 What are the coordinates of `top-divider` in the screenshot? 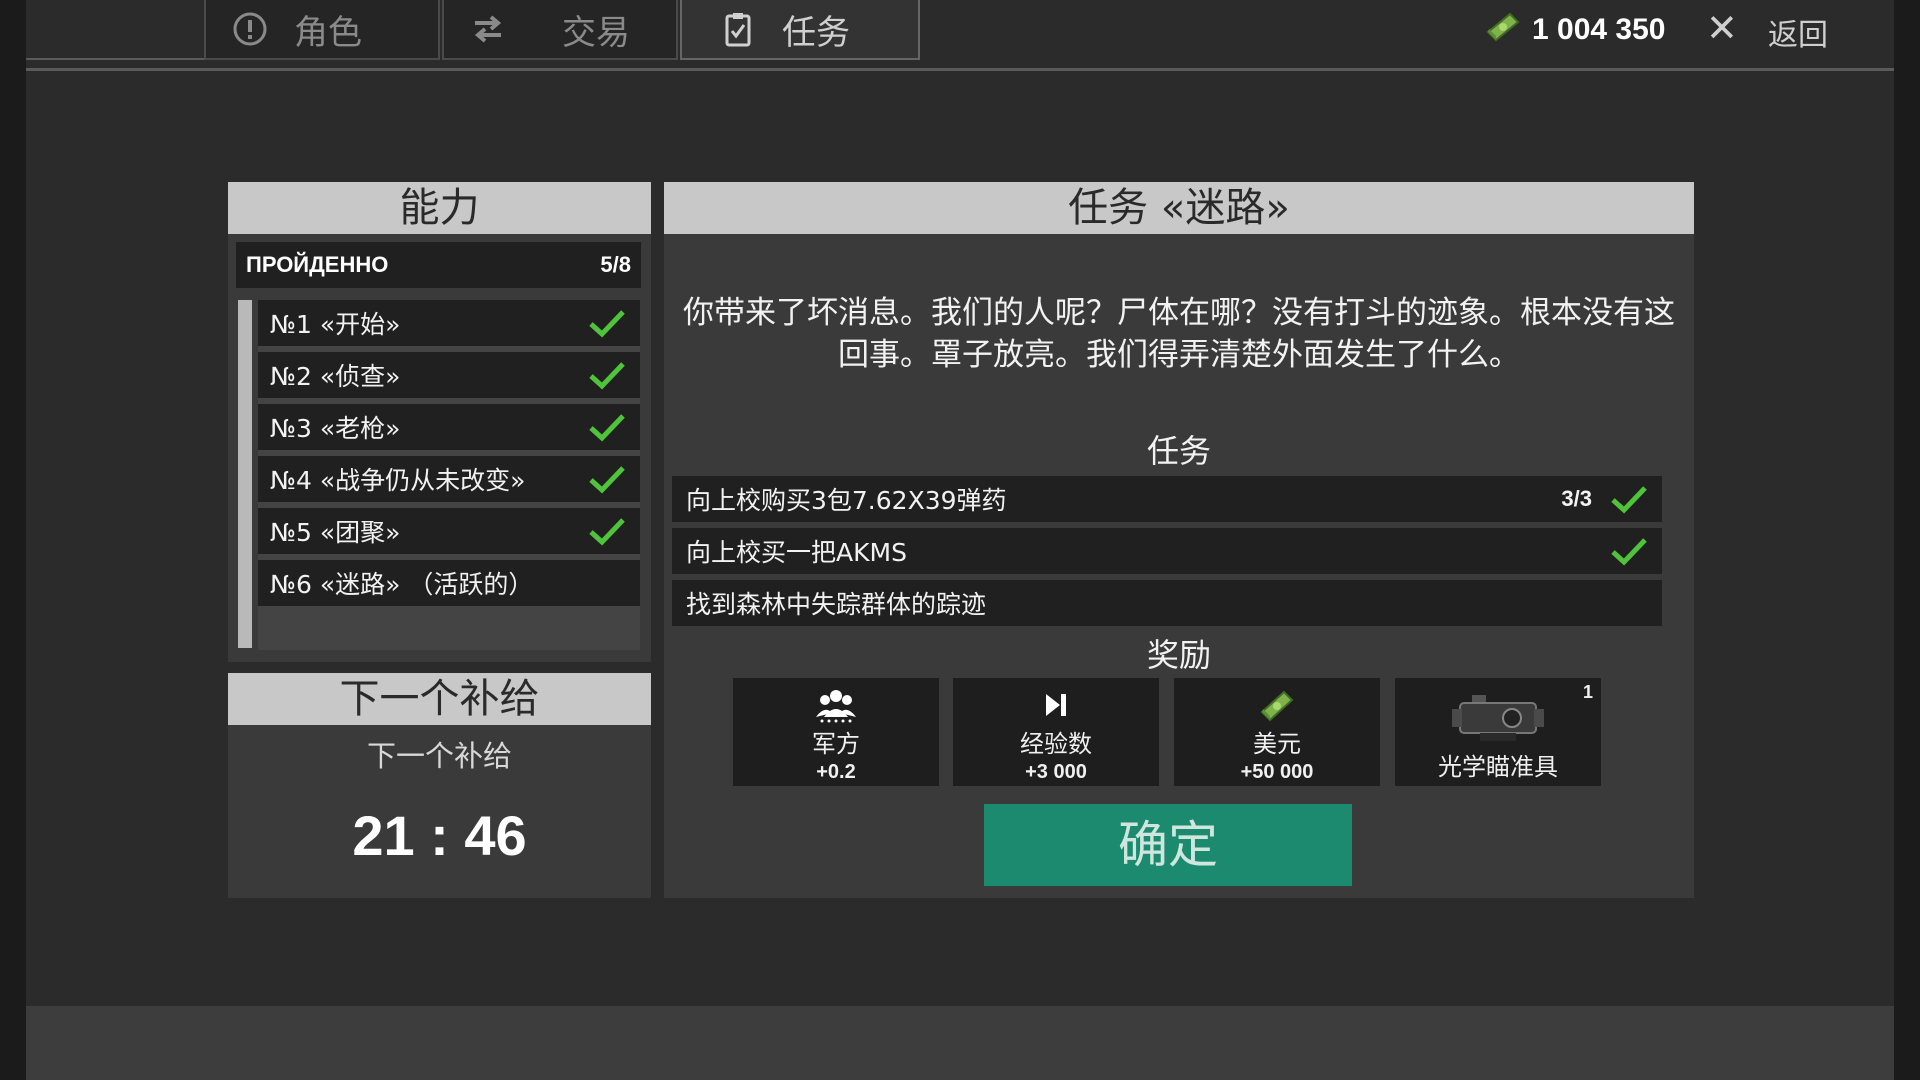 It's located at (960, 69).